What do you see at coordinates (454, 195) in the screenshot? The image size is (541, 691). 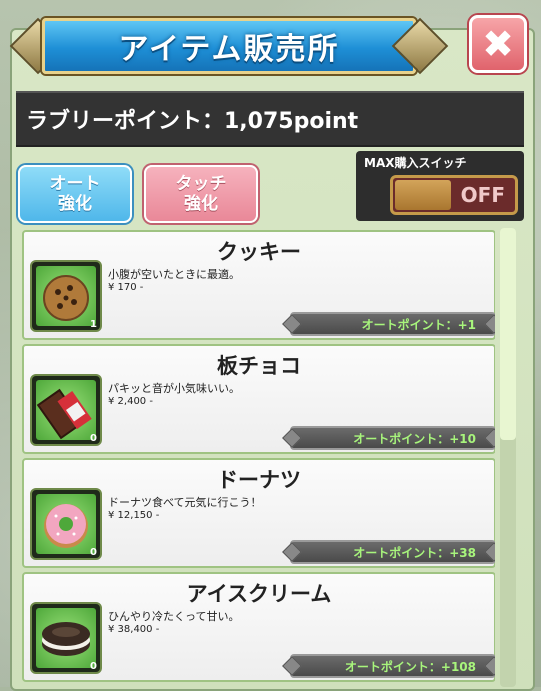 I see `max-purchase-toggle: OFF` at bounding box center [454, 195].